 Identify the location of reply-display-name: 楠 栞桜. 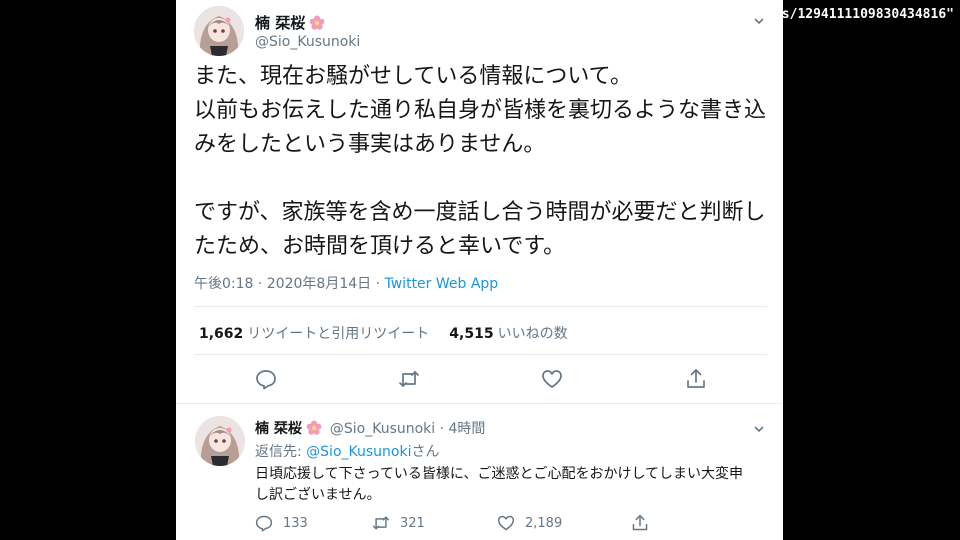
(278, 428).